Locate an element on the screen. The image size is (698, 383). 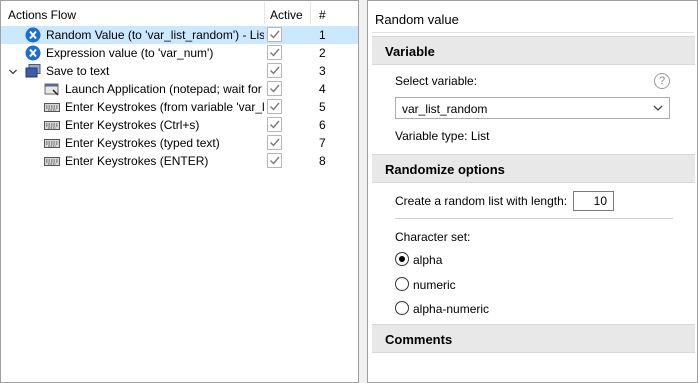
action-label: Enter Keystrokes (from variable 'var_lis is located at coordinates (164, 107).